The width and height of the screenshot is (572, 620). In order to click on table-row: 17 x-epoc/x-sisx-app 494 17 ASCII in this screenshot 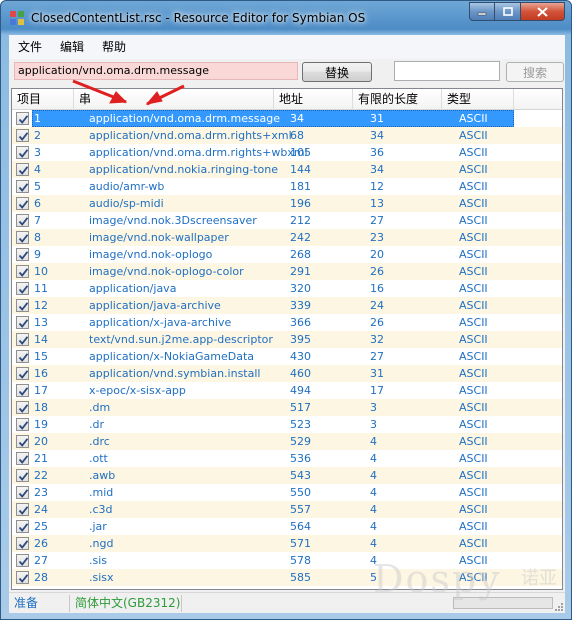, I will do `click(287, 390)`.